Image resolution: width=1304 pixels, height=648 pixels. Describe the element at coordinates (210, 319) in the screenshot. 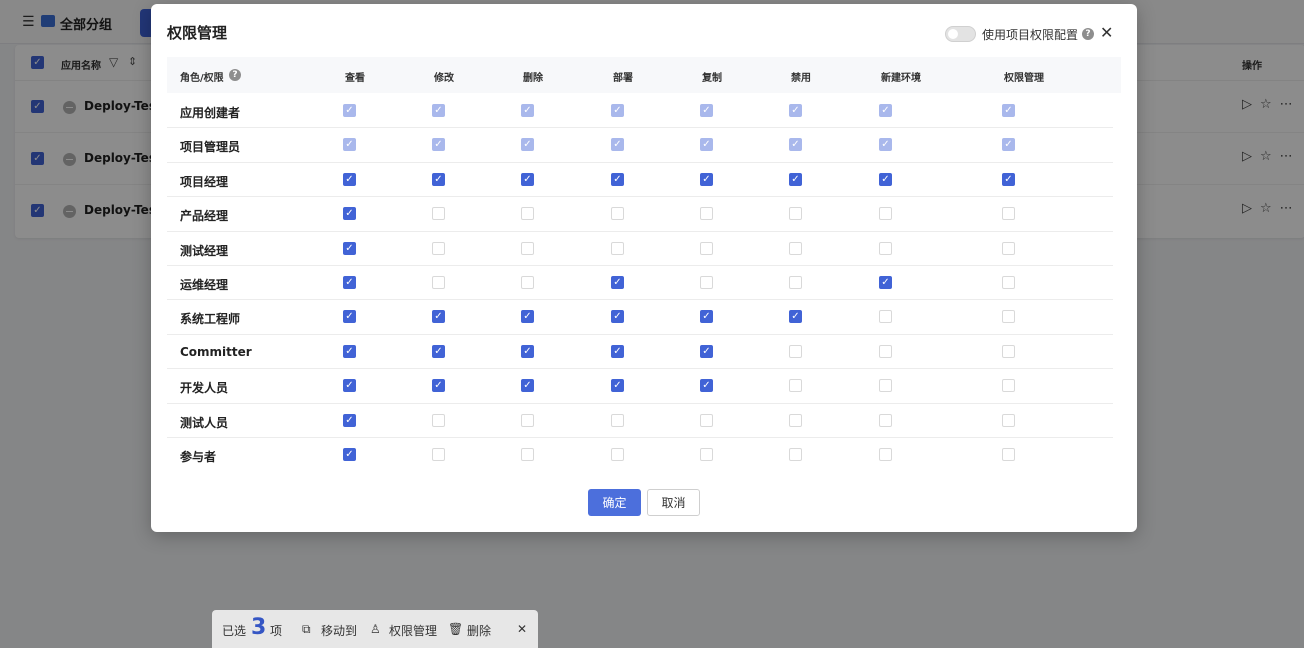

I see `role-name: 系统工程师` at that location.